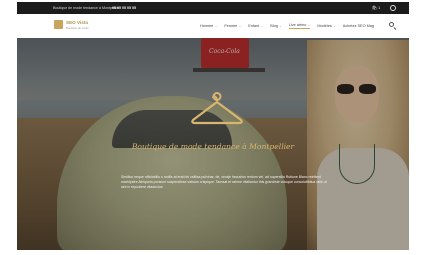 This screenshot has height=255, width=423. Describe the element at coordinates (391, 24) in the screenshot. I see `search-icon` at that location.